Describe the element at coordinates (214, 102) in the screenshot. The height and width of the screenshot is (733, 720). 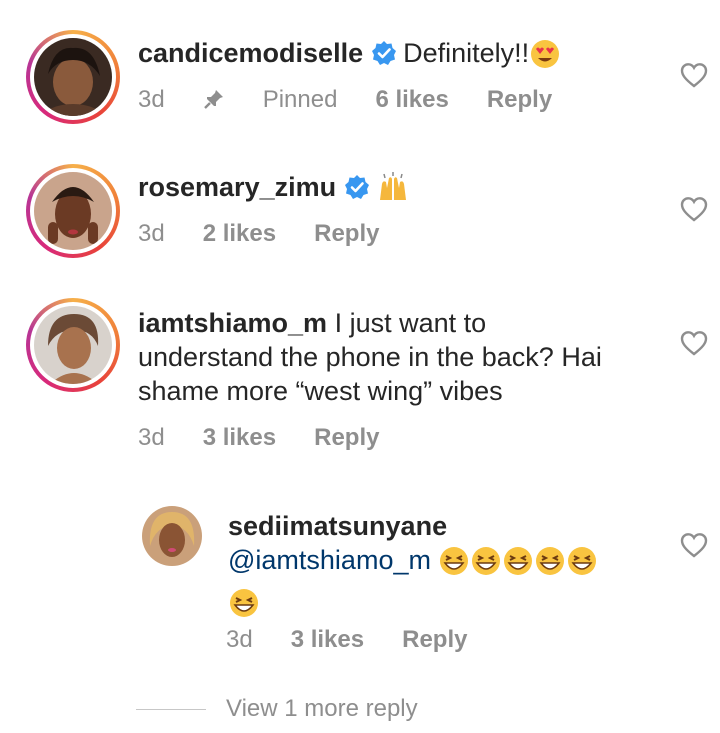
I see `pin-icon` at that location.